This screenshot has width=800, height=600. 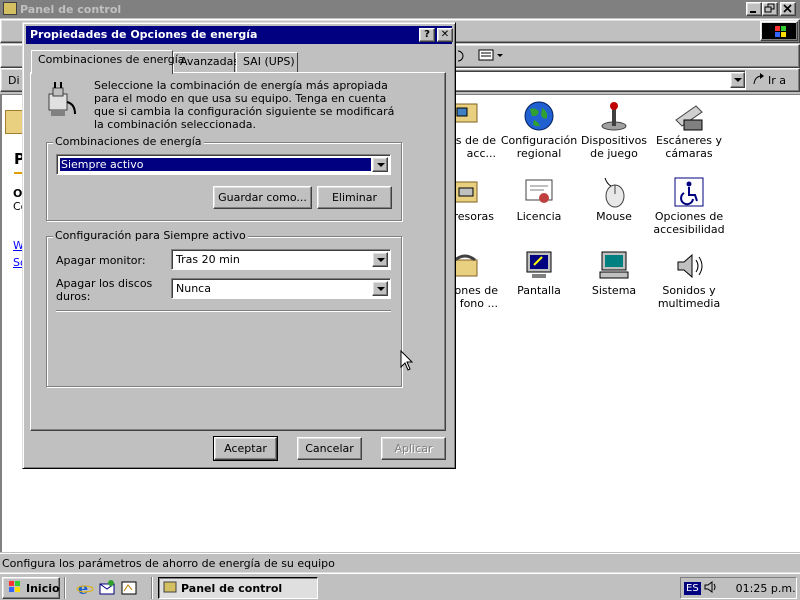 What do you see at coordinates (614, 116) in the screenshot?
I see `joystick-icon` at bounding box center [614, 116].